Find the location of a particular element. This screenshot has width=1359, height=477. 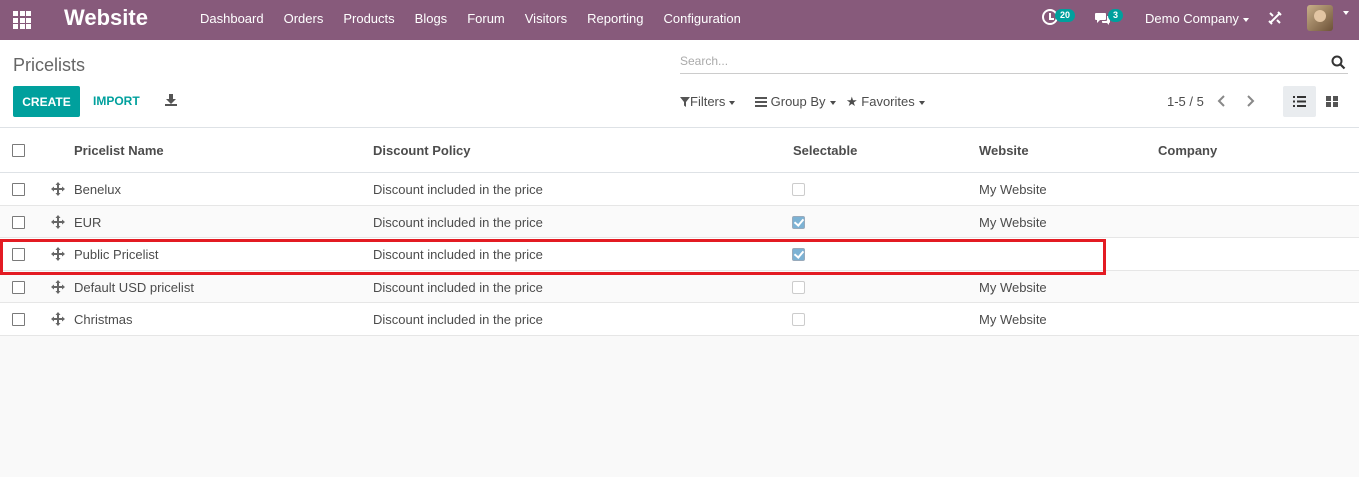

list-view-icon is located at coordinates (1299, 101).